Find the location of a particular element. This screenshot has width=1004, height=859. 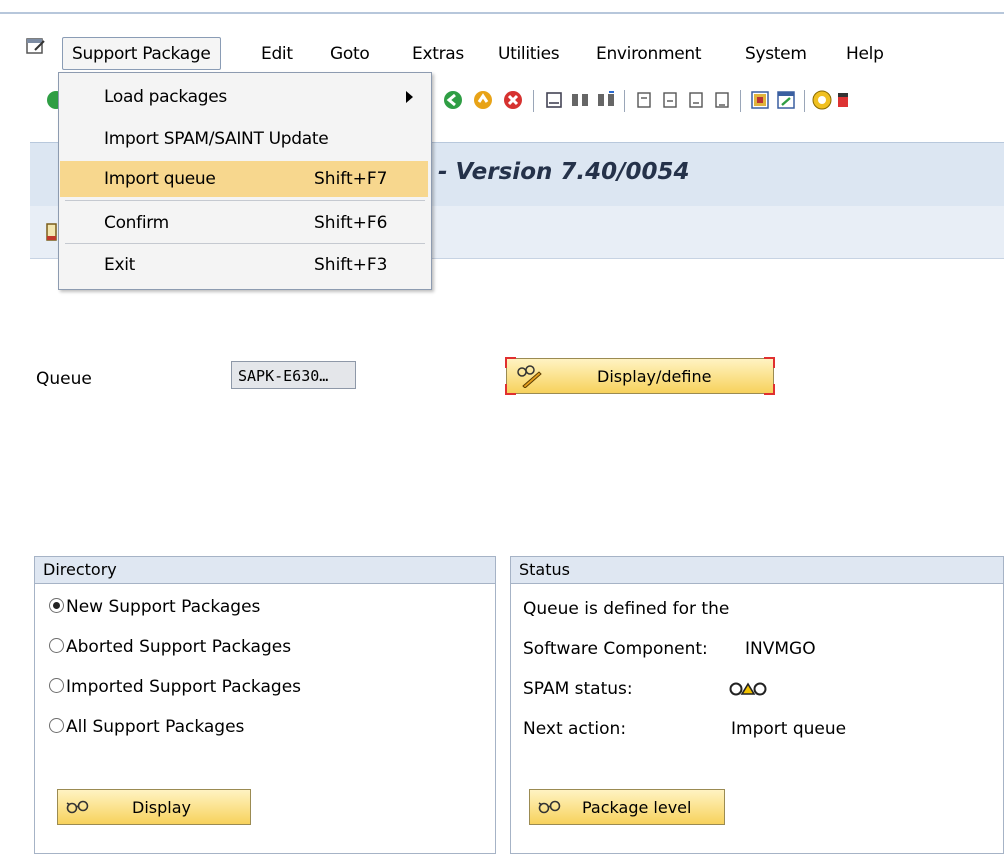

radio-label: Imported Support Packages is located at coordinates (184, 687).